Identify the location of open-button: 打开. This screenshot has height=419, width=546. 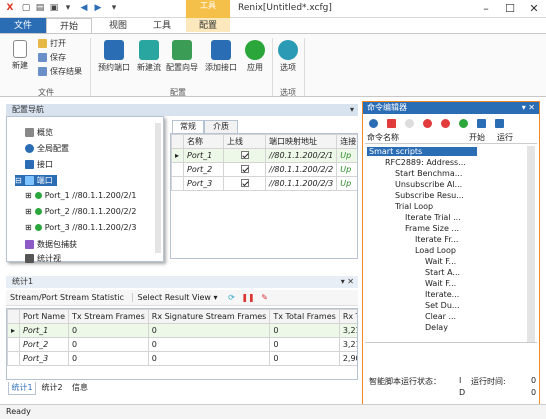
(52, 43).